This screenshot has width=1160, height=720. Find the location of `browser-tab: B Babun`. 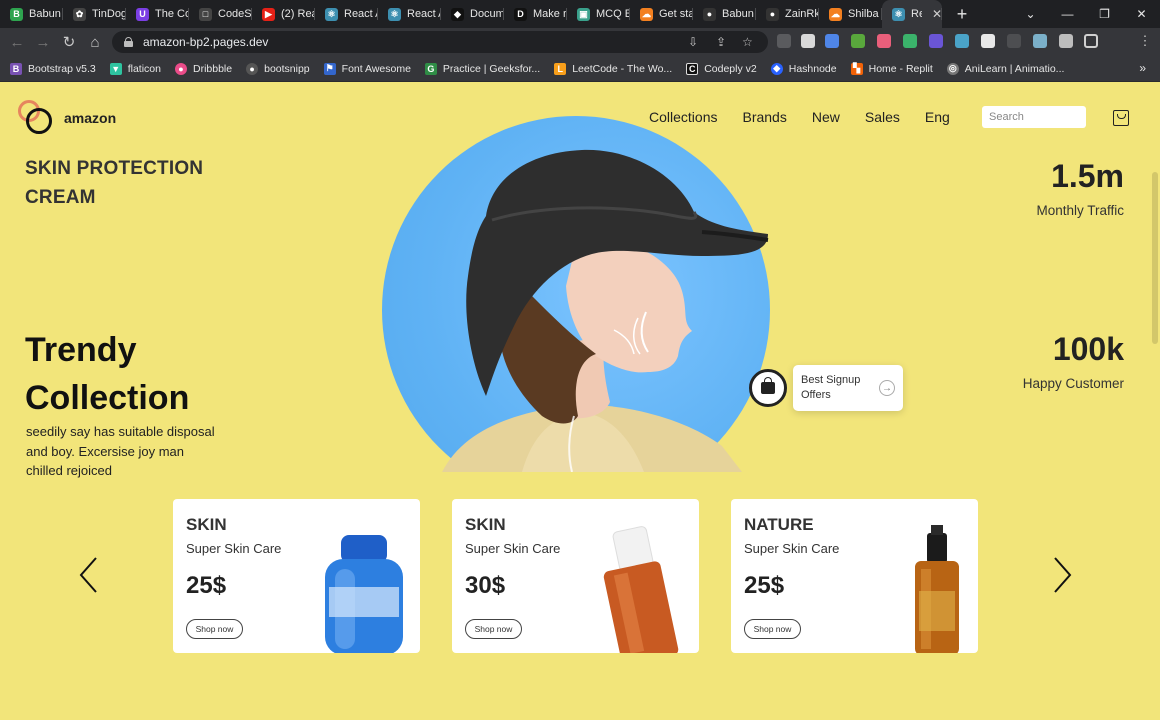

browser-tab: B Babun is located at coordinates (31, 14).